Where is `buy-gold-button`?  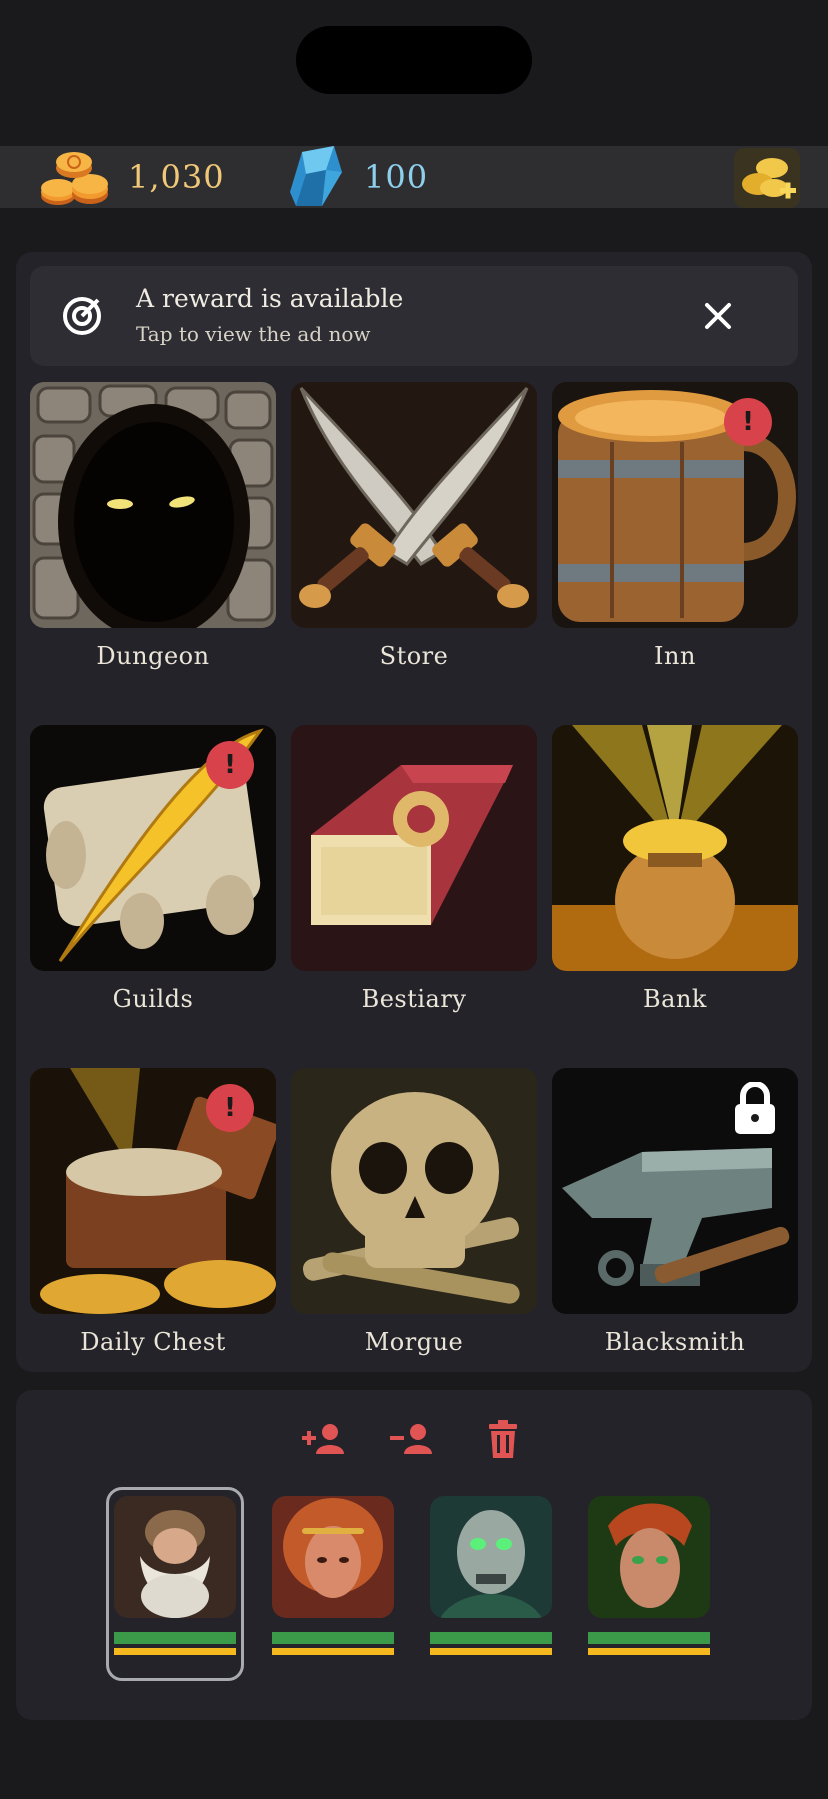
buy-gold-button is located at coordinates (767, 178).